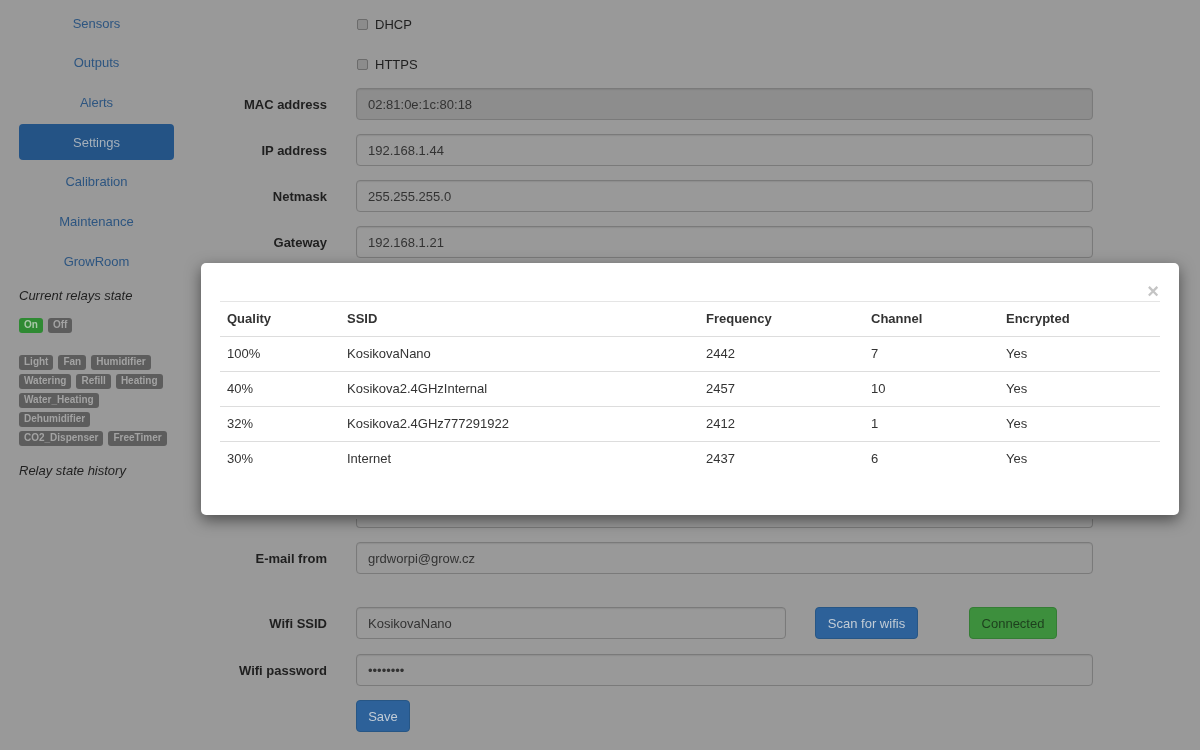  I want to click on nav-item: Maintenance, so click(96, 221).